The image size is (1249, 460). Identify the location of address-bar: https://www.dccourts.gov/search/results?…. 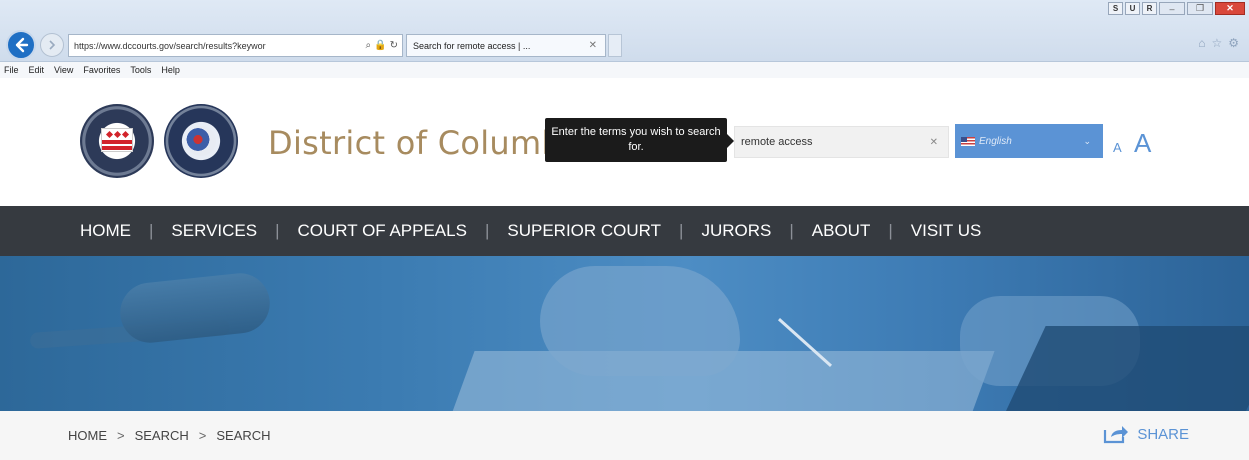
(235, 45).